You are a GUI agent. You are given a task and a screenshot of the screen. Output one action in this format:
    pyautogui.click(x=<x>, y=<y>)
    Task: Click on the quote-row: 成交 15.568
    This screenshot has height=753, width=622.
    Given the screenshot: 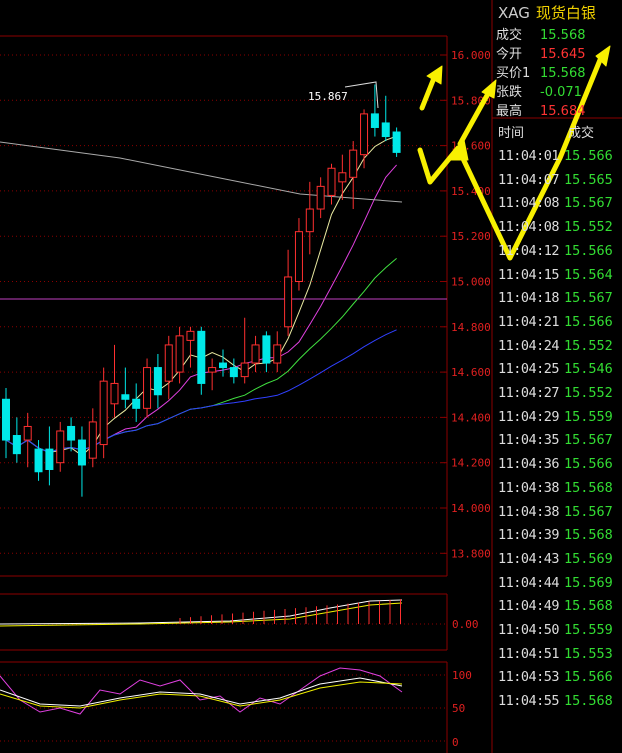 What is the action you would take?
    pyautogui.click(x=541, y=33)
    